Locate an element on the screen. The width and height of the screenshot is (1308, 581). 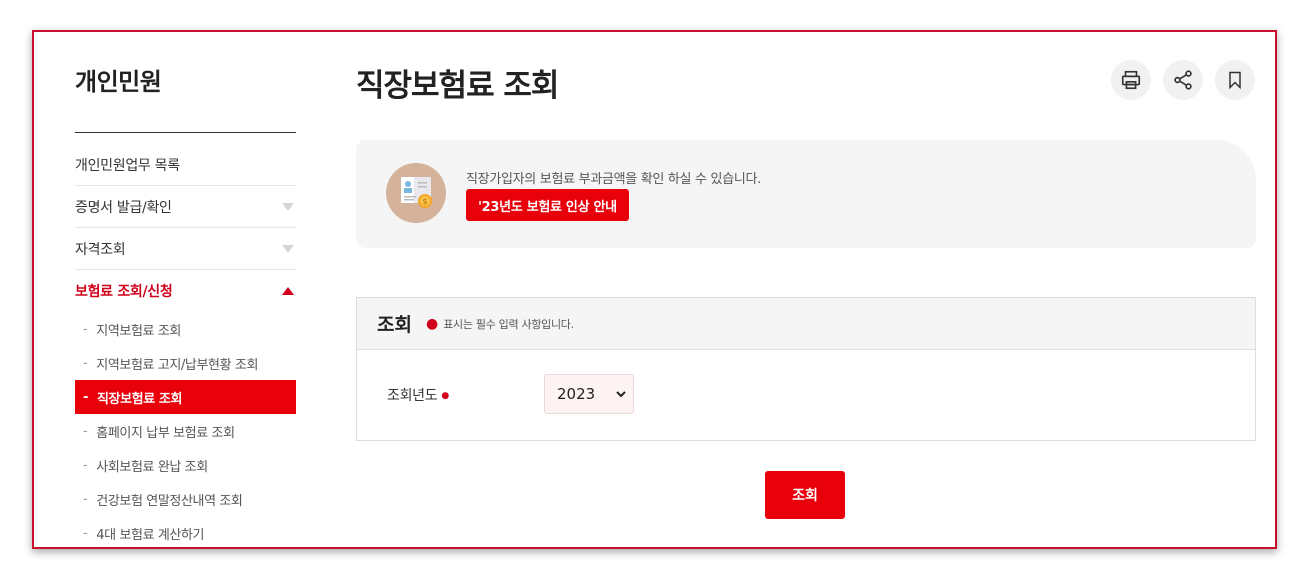
submenu-item-label: 지역보험료 고지/납부현황 조회 is located at coordinates (177, 365).